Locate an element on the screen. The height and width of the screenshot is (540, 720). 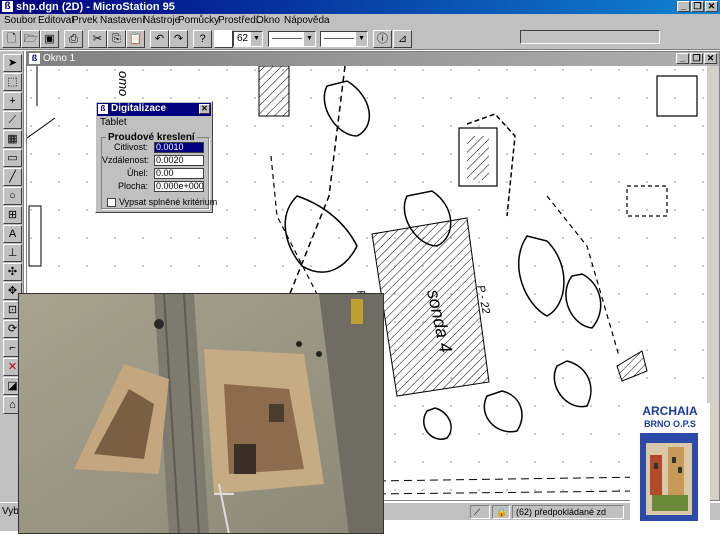
logo-name: ARCHAIA is located at coordinates (670, 411).